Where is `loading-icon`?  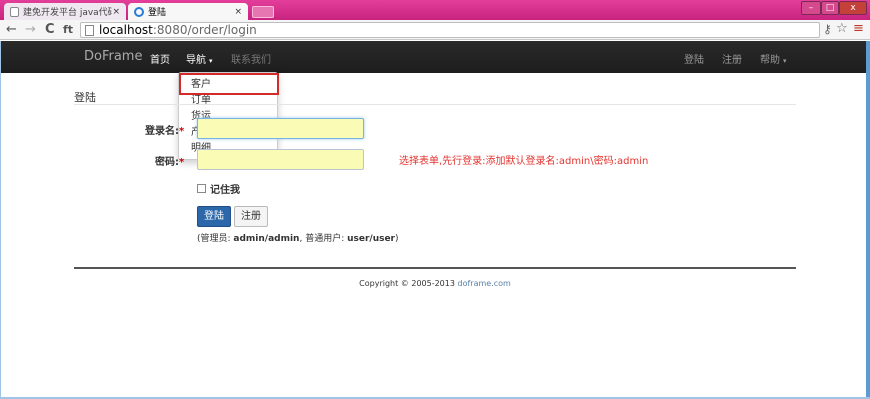 loading-icon is located at coordinates (139, 11).